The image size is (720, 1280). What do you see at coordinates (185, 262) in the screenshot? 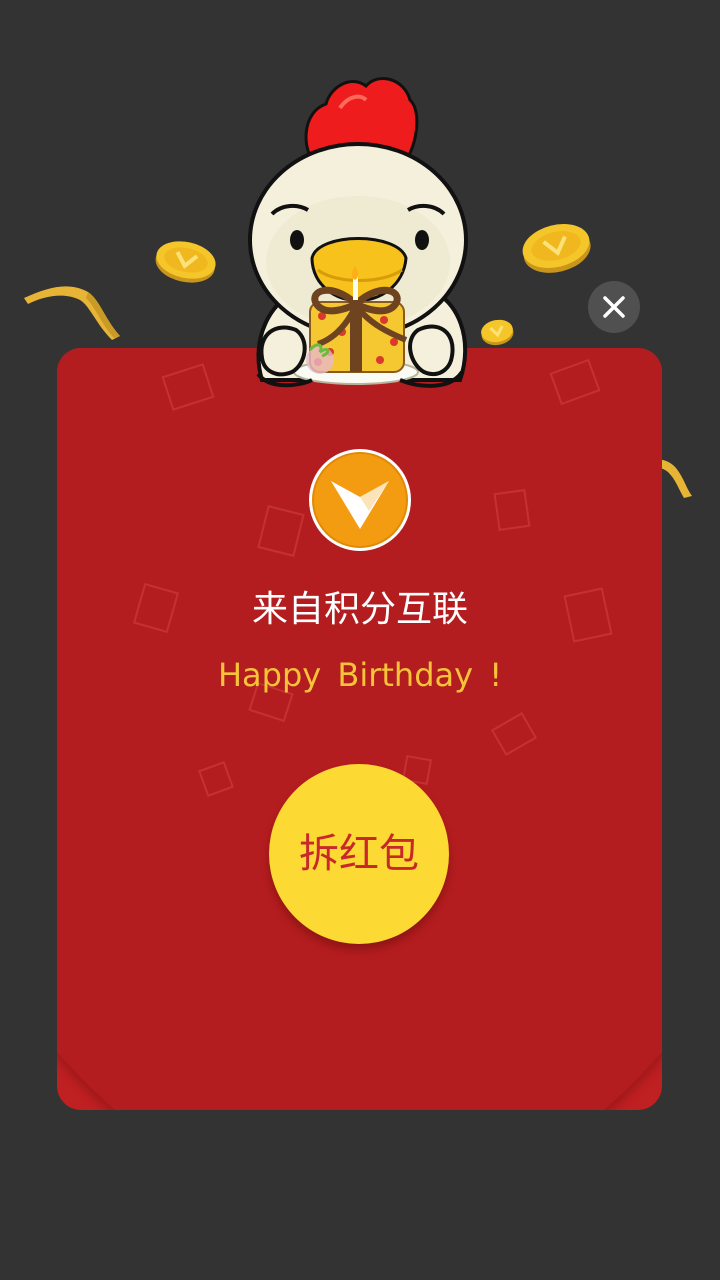
I see `coin-left-icon` at bounding box center [185, 262].